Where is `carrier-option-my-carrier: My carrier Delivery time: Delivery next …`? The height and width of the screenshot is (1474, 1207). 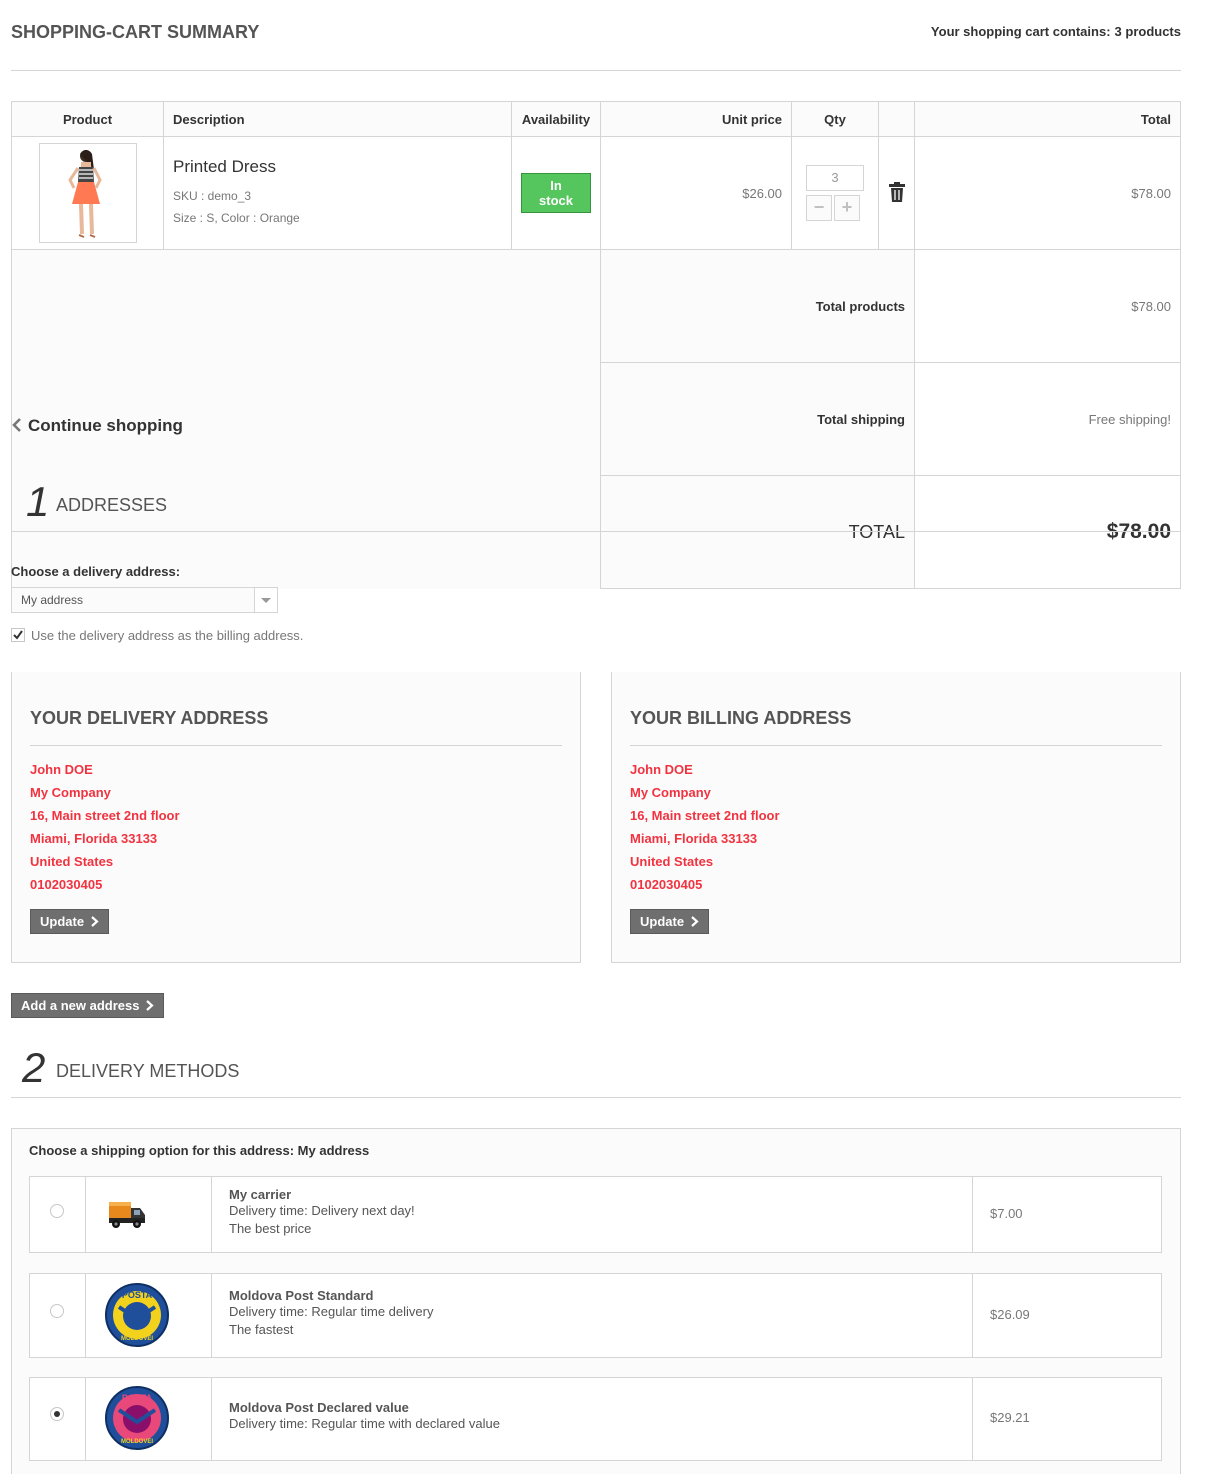 carrier-option-my-carrier: My carrier Delivery time: Delivery next … is located at coordinates (595, 1214).